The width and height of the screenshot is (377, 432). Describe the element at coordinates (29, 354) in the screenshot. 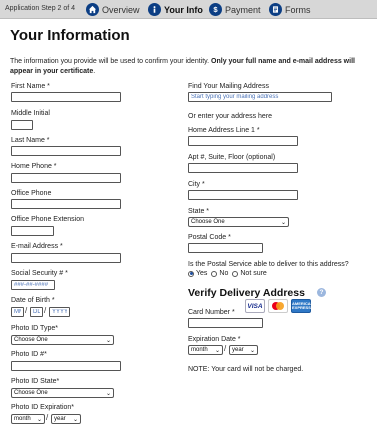

I see `photo-id-number-label: Photo ID #*` at that location.